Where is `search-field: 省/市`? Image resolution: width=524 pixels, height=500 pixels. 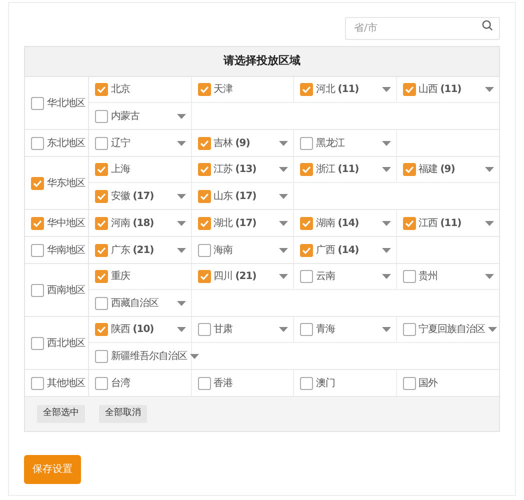
search-field: 省/市 is located at coordinates (422, 28).